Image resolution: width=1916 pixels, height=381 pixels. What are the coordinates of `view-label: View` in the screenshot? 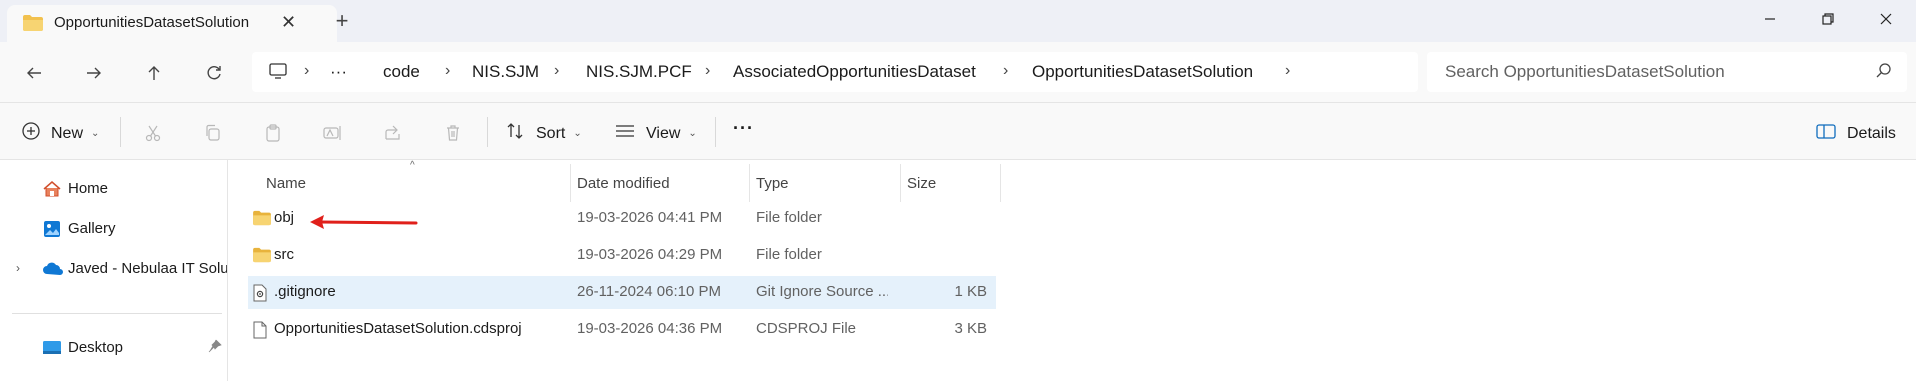 It's located at (663, 133).